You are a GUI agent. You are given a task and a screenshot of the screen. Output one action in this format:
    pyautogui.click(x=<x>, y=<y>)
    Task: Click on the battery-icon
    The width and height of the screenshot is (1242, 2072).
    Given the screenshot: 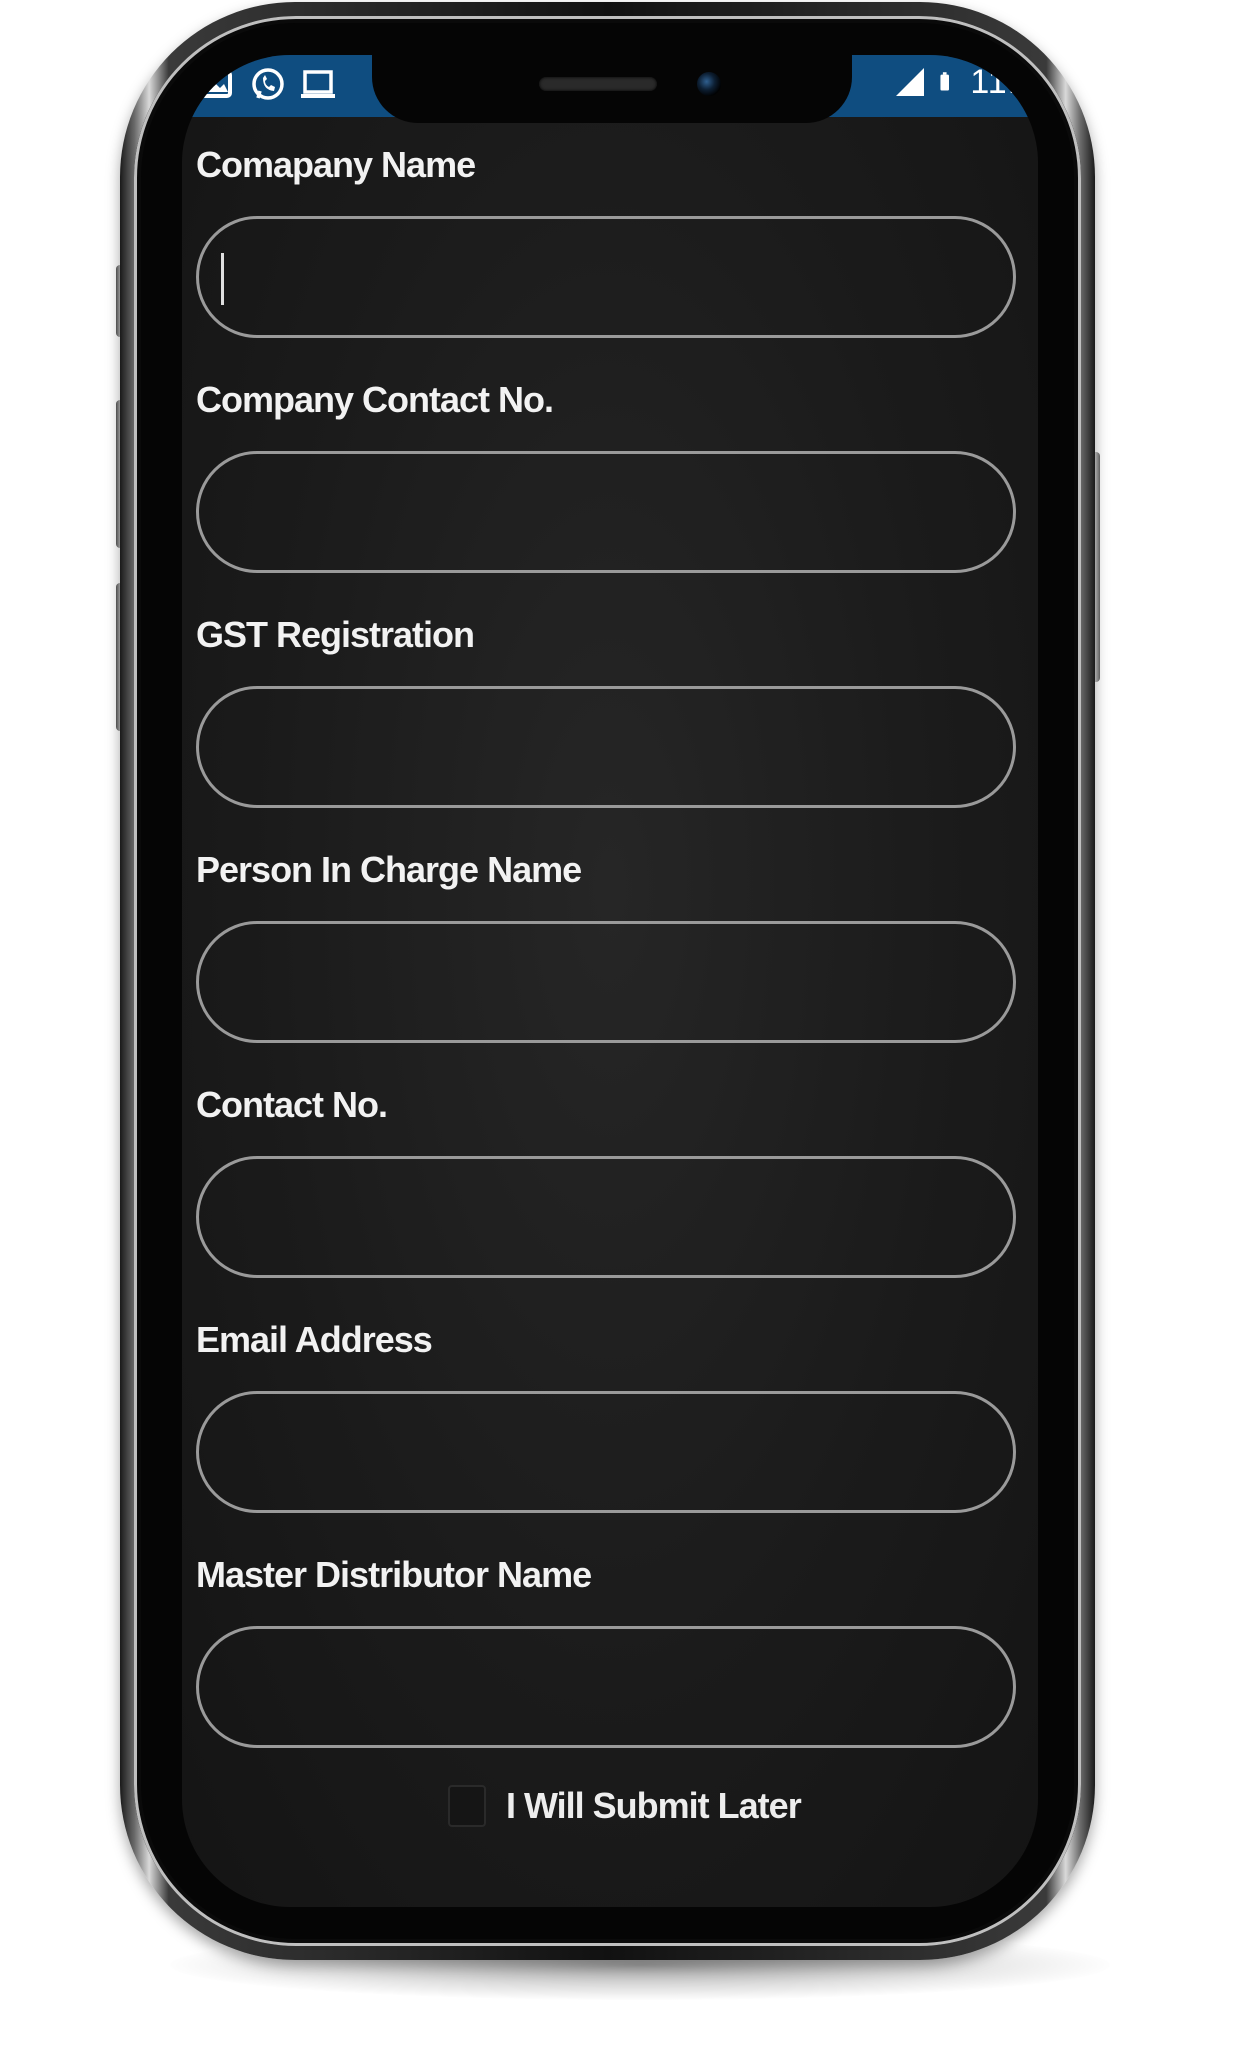 What is the action you would take?
    pyautogui.click(x=945, y=81)
    